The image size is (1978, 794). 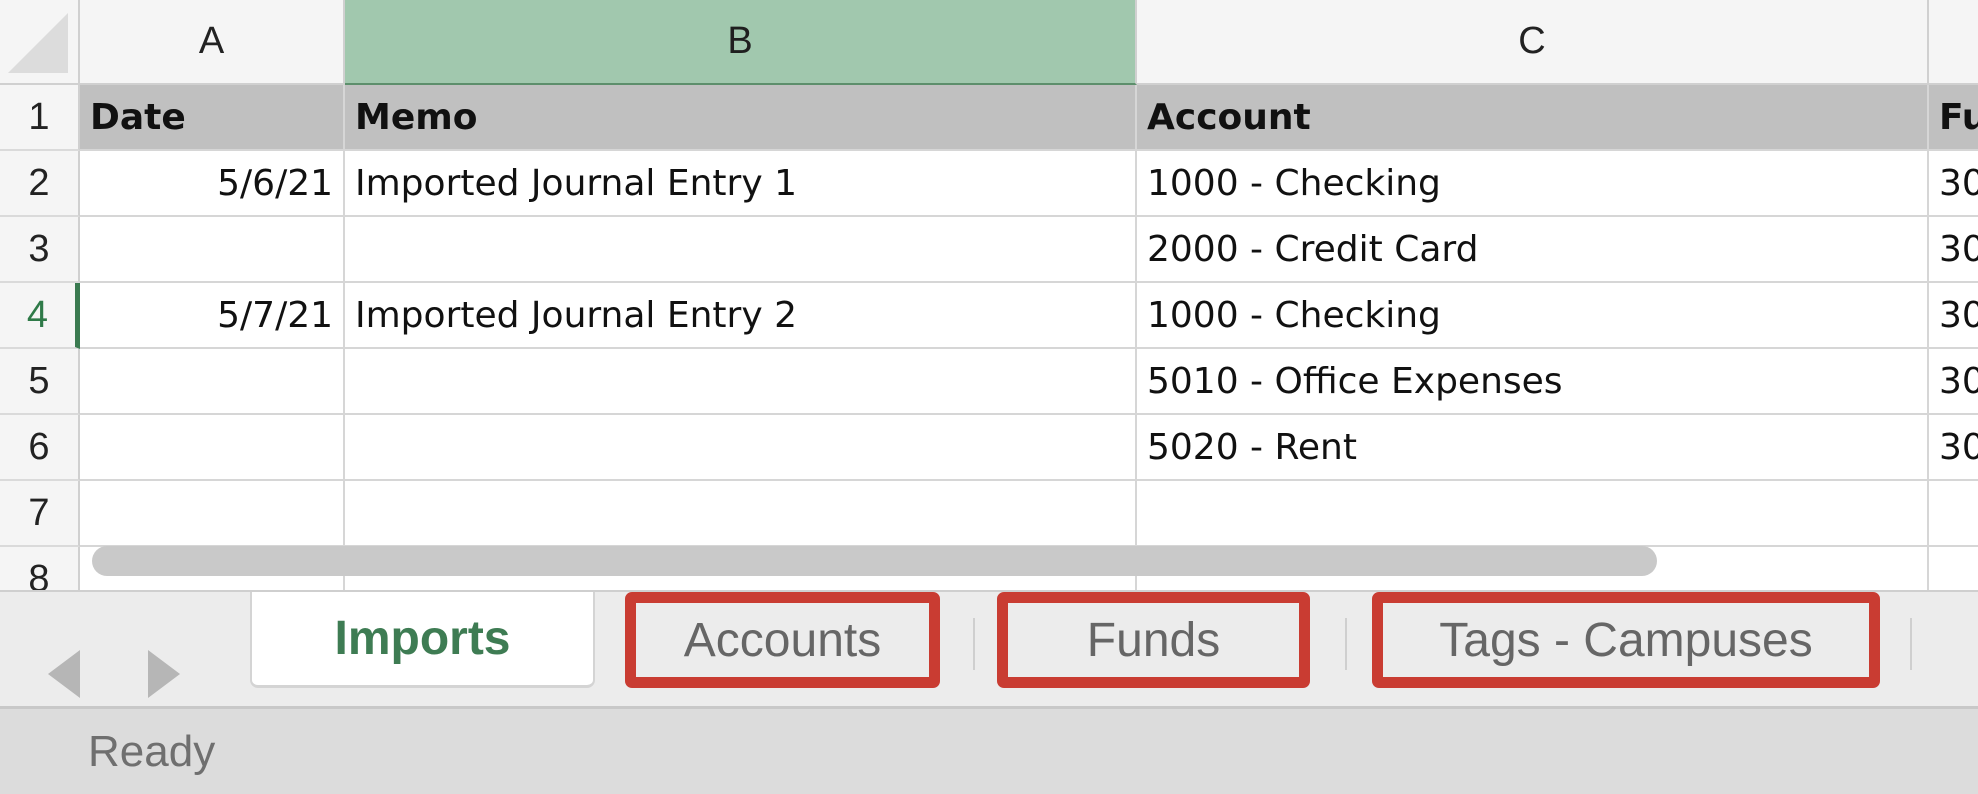 What do you see at coordinates (741, 514) in the screenshot?
I see `cell-b7` at bounding box center [741, 514].